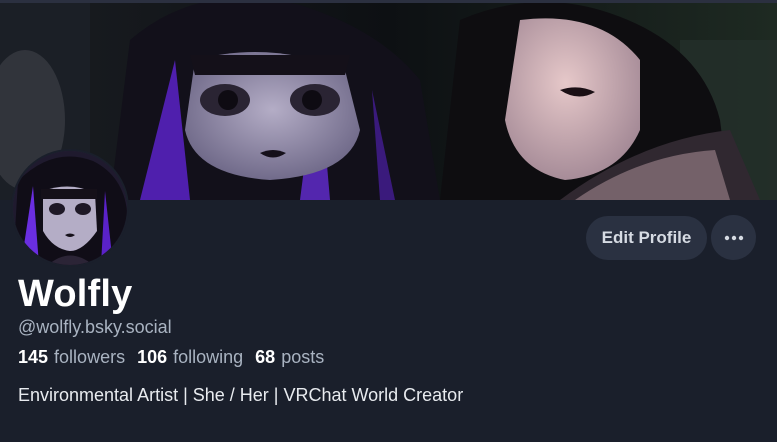  Describe the element at coordinates (95, 327) in the screenshot. I see `handle: @wolfly.bsky.social` at that location.